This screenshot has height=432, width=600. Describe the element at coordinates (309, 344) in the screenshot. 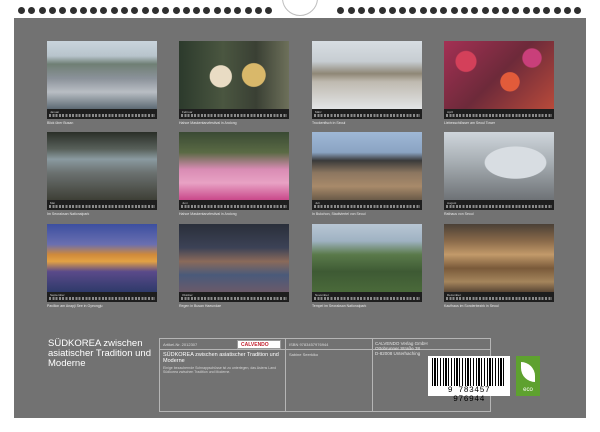

I see `isbn: ISBN 9783457976944` at that location.